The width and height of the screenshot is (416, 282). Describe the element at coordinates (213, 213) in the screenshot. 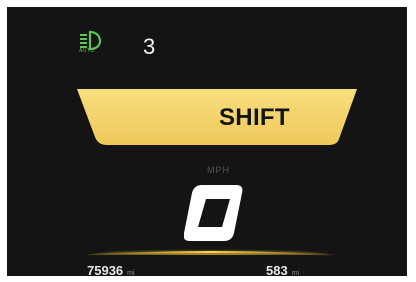

I see `speed-value: 0` at that location.